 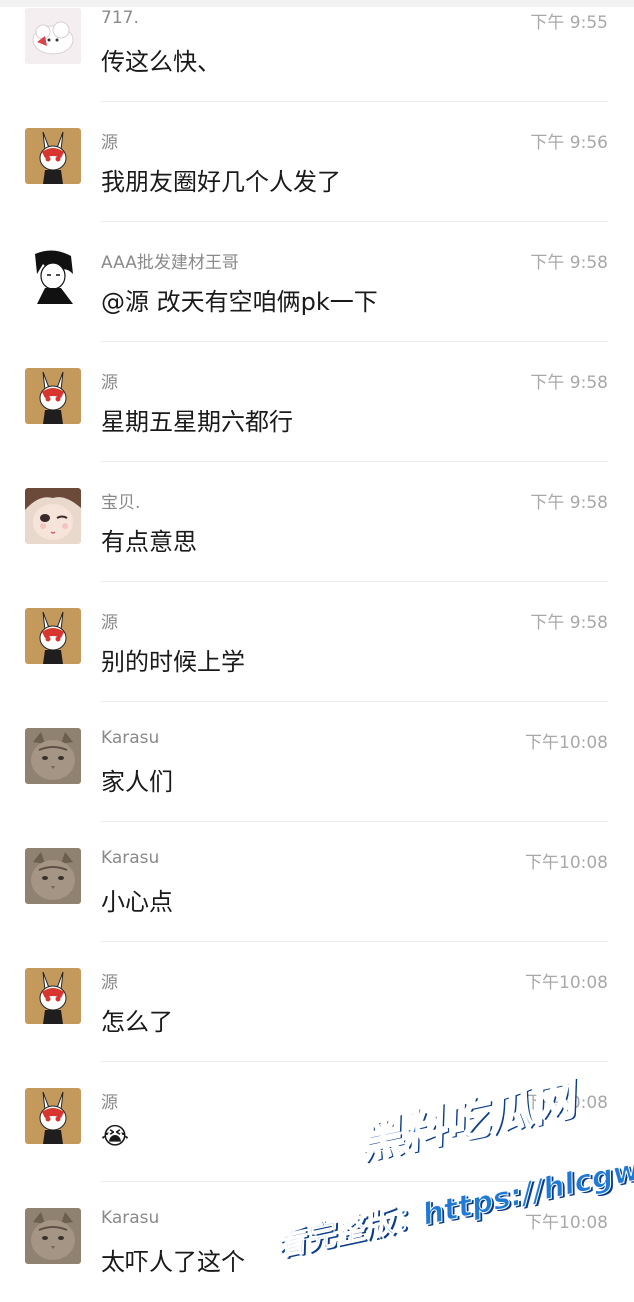 What do you see at coordinates (121, 503) in the screenshot?
I see `sender-name: 宝贝.` at bounding box center [121, 503].